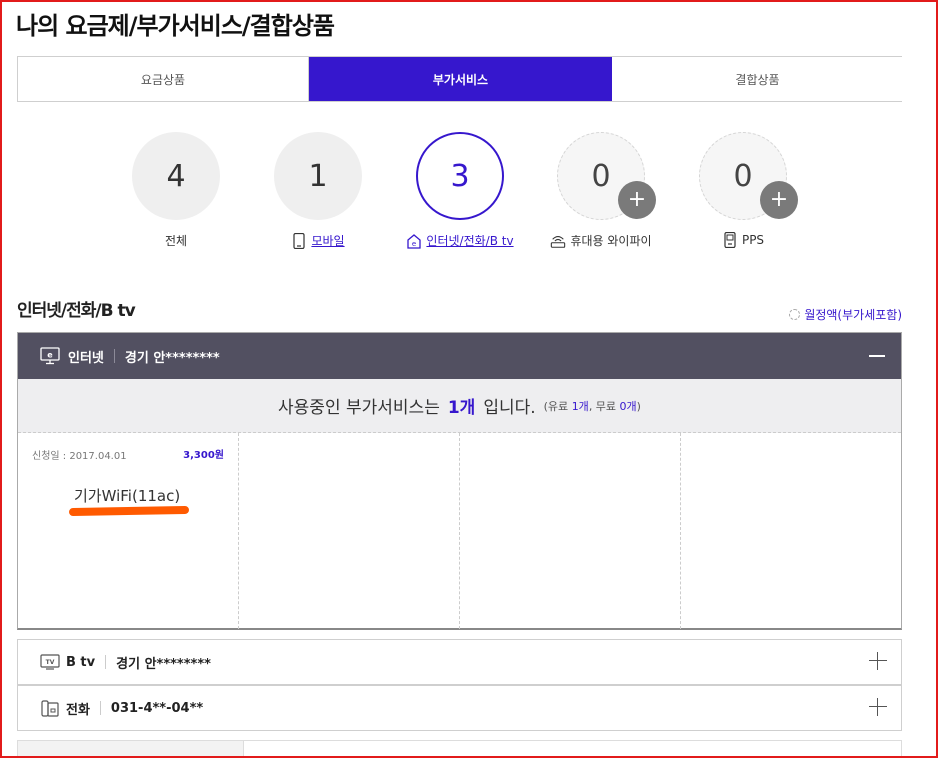 The height and width of the screenshot is (758, 938). Describe the element at coordinates (157, 708) in the screenshot. I see `phone-number: 031-4**-04**` at that location.